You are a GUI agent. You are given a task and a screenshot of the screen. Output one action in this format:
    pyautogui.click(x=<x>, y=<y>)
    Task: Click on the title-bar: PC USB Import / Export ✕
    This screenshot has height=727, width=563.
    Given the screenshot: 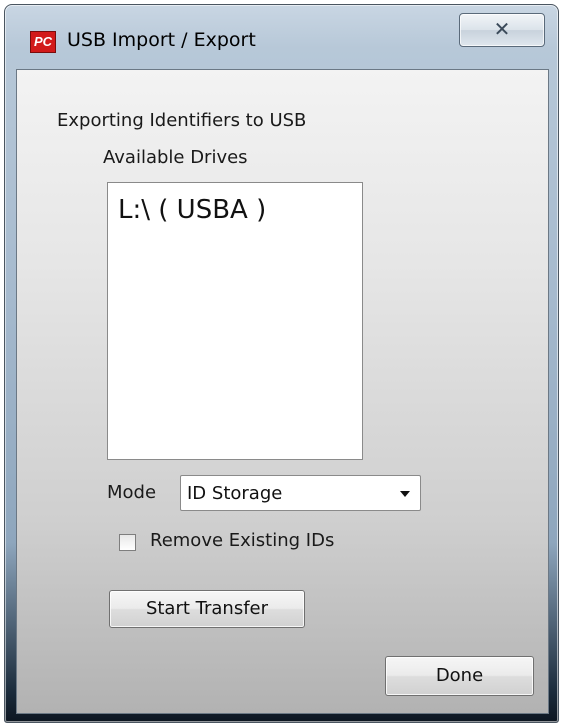 What is the action you would take?
    pyautogui.click(x=281, y=37)
    